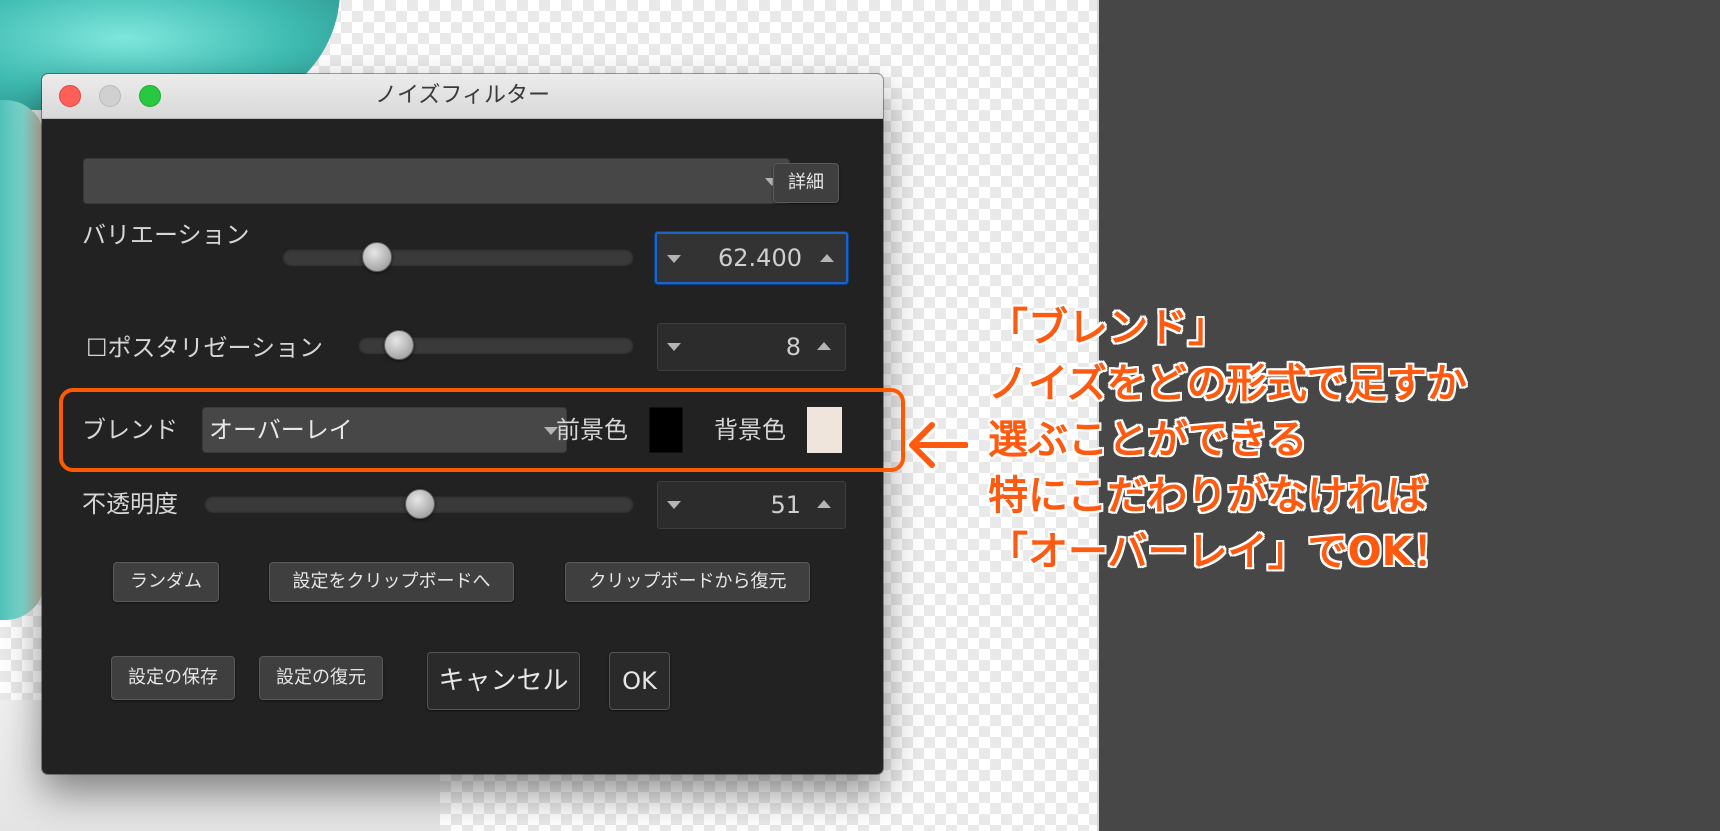 This screenshot has width=1720, height=831. I want to click on restore-from-clipboard-button: クリップボードから復元, so click(687, 582).